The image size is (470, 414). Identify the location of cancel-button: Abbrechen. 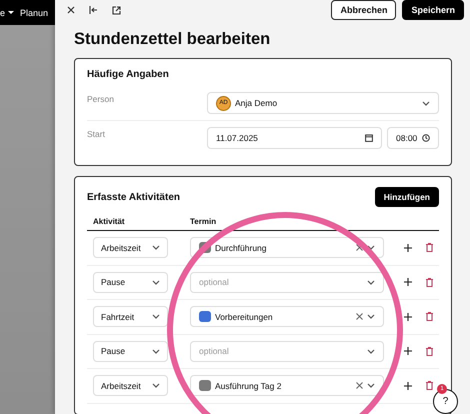
(363, 10).